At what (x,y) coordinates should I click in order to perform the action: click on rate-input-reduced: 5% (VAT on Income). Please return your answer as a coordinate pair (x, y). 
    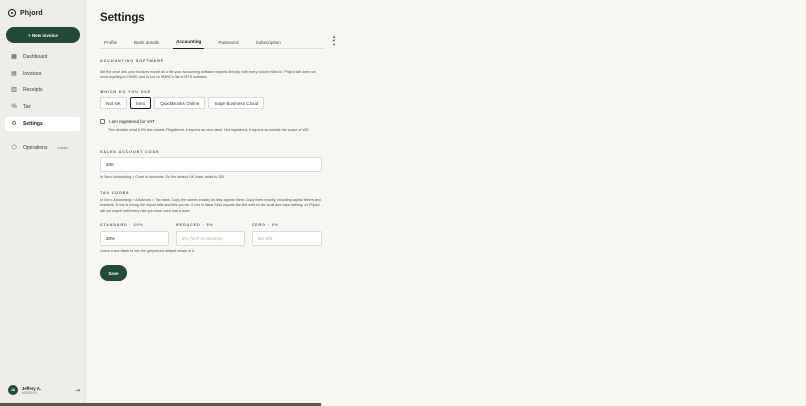
    Looking at the image, I should click on (210, 238).